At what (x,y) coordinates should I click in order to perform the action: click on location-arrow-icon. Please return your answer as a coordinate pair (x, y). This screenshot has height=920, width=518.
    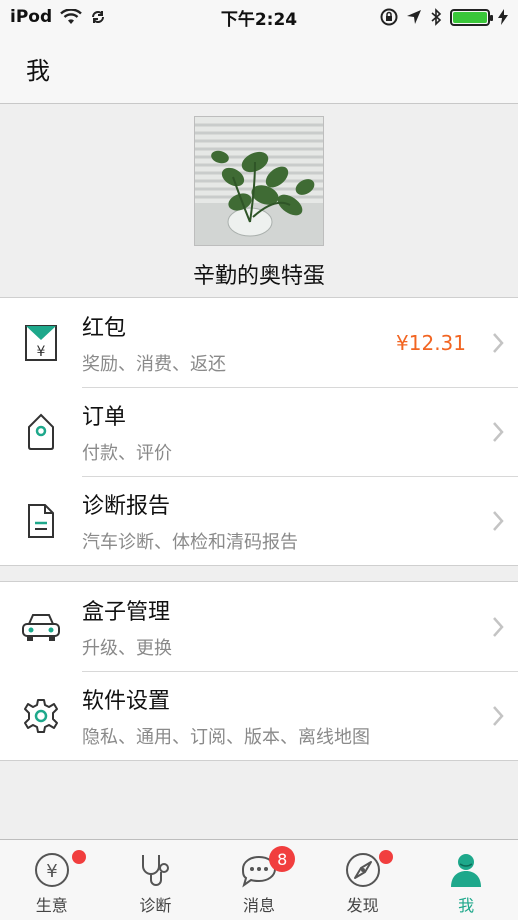
    Looking at the image, I should click on (414, 17).